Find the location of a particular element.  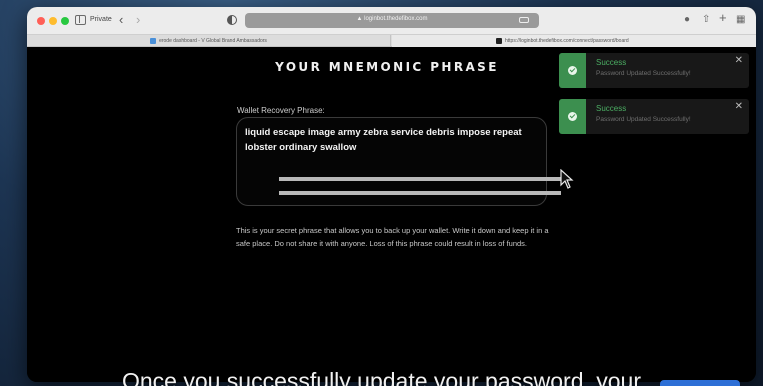

back-button: ‹ is located at coordinates (121, 20).